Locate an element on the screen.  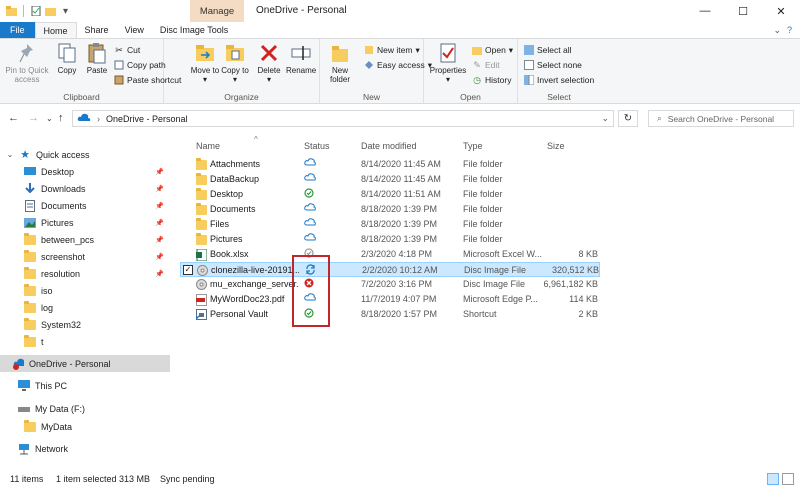
move-to-button: Move to ▾ is located at coordinates (205, 63).